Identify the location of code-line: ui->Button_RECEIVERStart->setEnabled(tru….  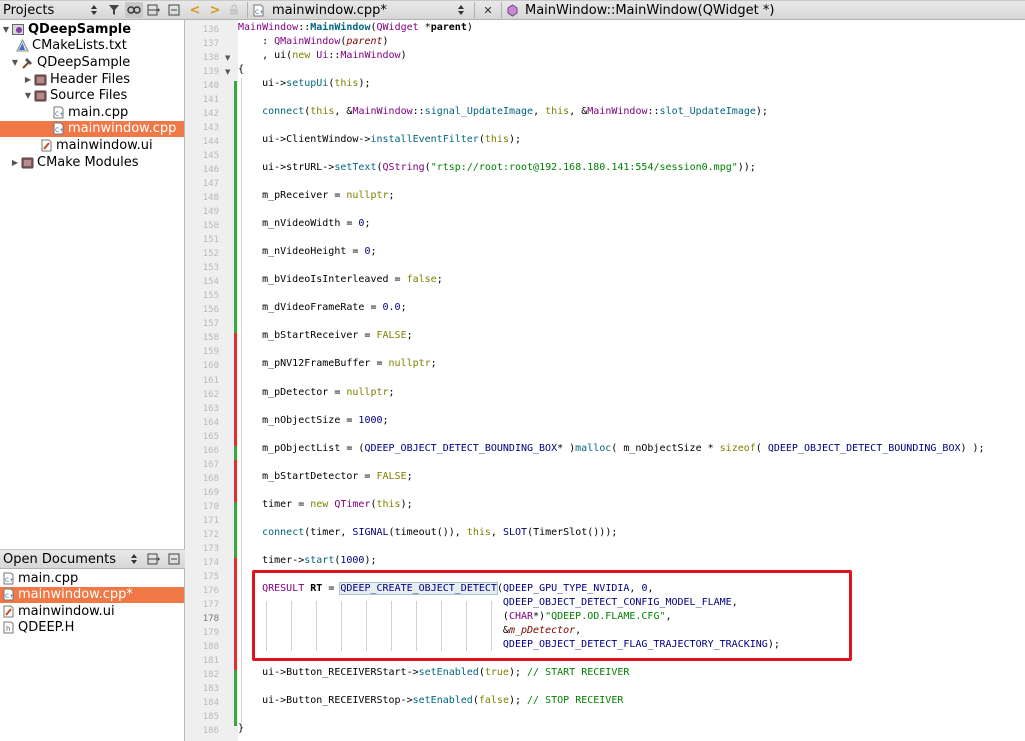
(433, 673).